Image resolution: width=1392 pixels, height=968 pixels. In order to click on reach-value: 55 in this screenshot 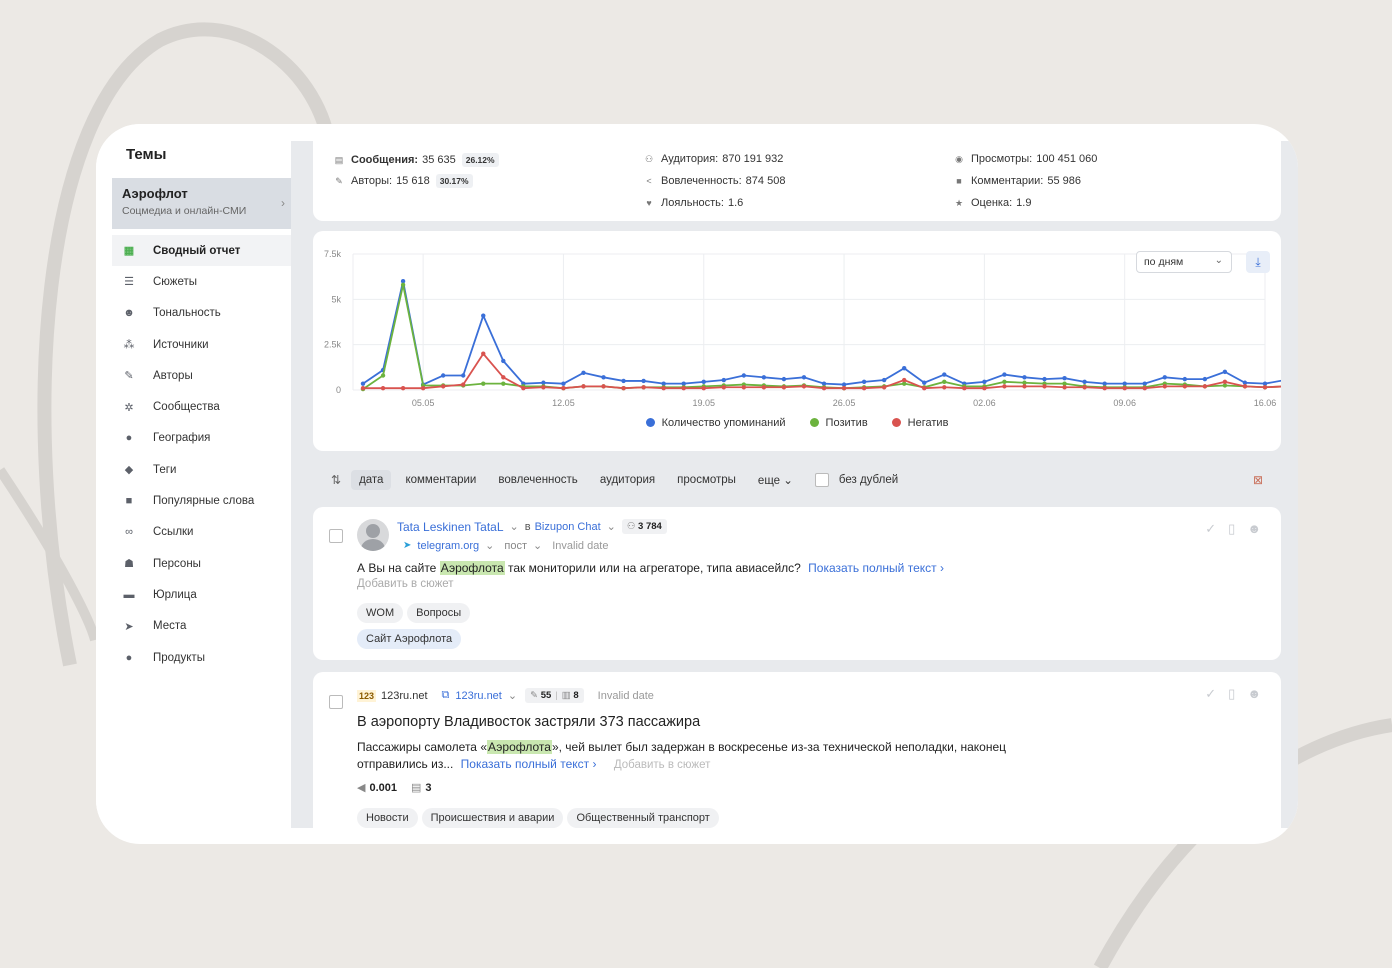, I will do `click(546, 695)`.